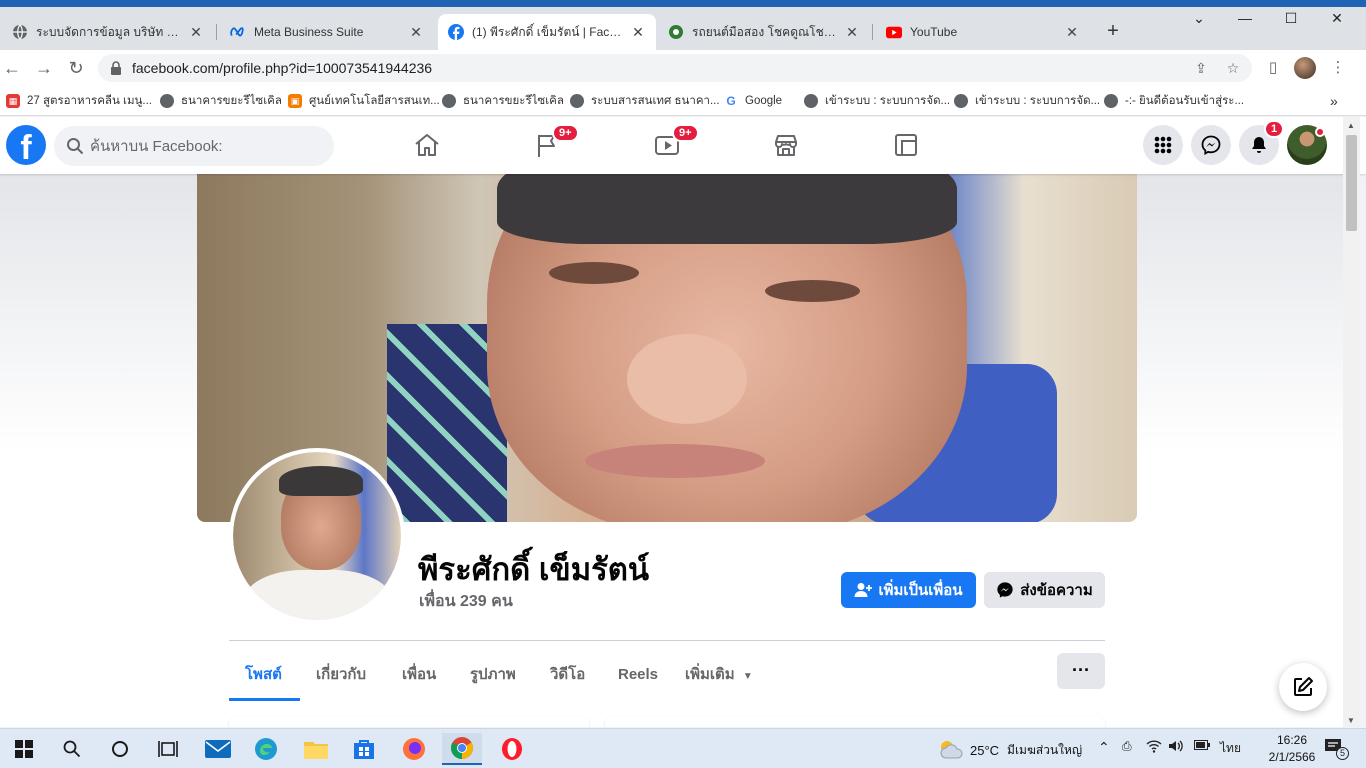 This screenshot has width=1366, height=768. What do you see at coordinates (719, 675) in the screenshot?
I see `tab-more: เพิ่มเติม ▼` at bounding box center [719, 675].